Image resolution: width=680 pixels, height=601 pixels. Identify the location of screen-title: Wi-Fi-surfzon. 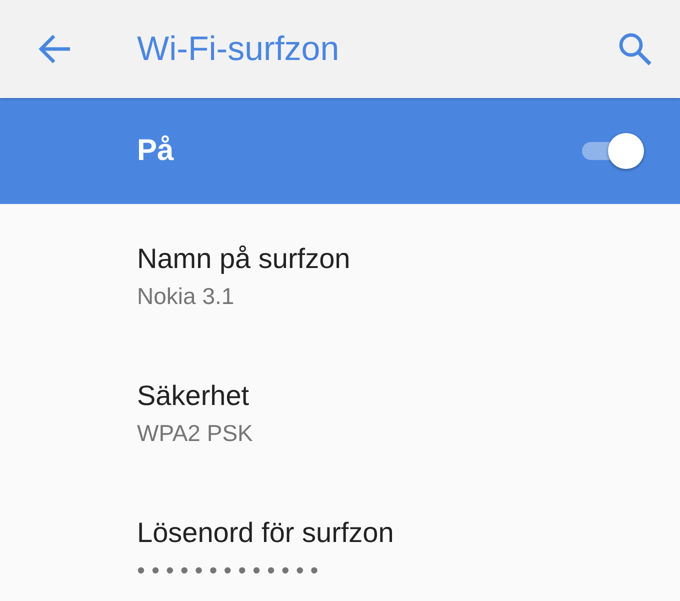
(238, 49).